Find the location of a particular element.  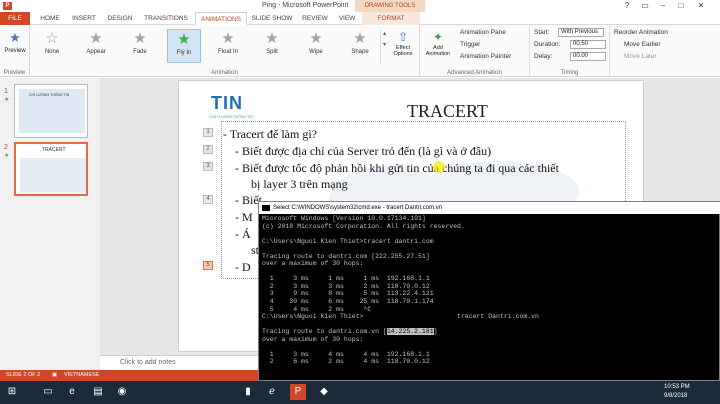

powerpoint-icon: P is located at coordinates (298, 392).